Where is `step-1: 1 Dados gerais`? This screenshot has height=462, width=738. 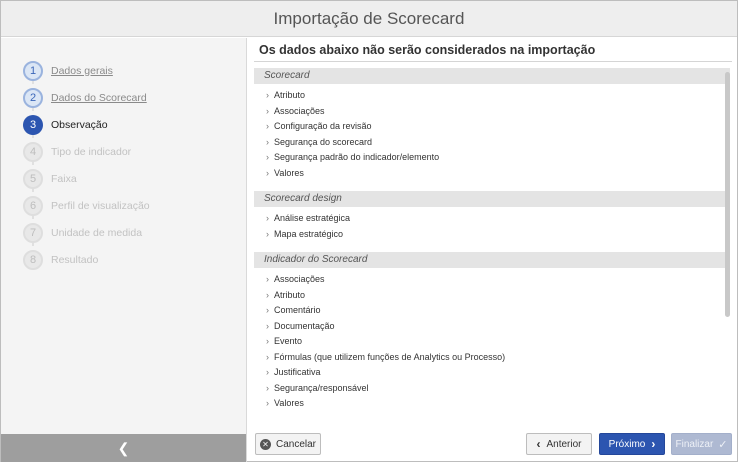 step-1: 1 Dados gerais is located at coordinates (86, 70).